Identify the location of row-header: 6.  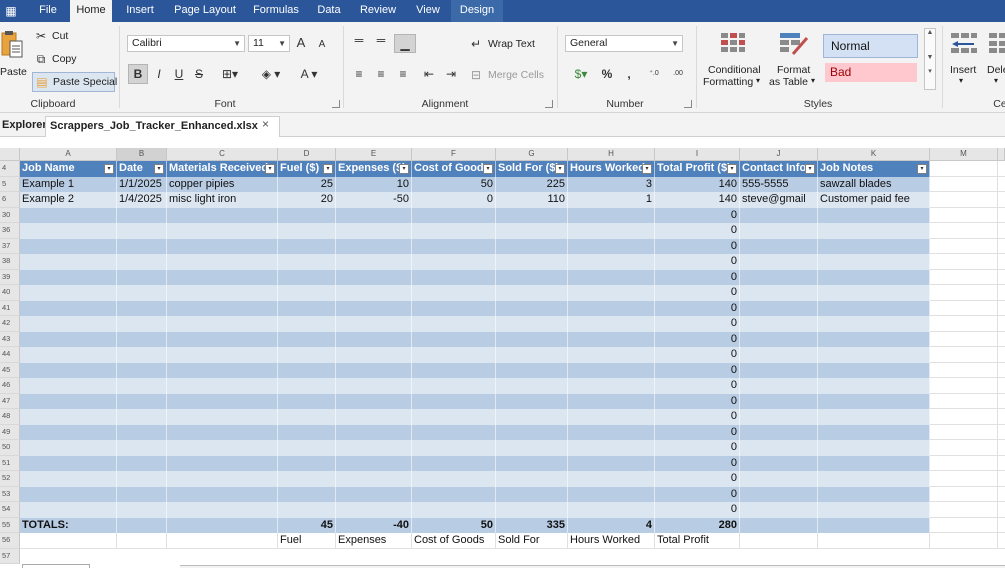
(10, 200).